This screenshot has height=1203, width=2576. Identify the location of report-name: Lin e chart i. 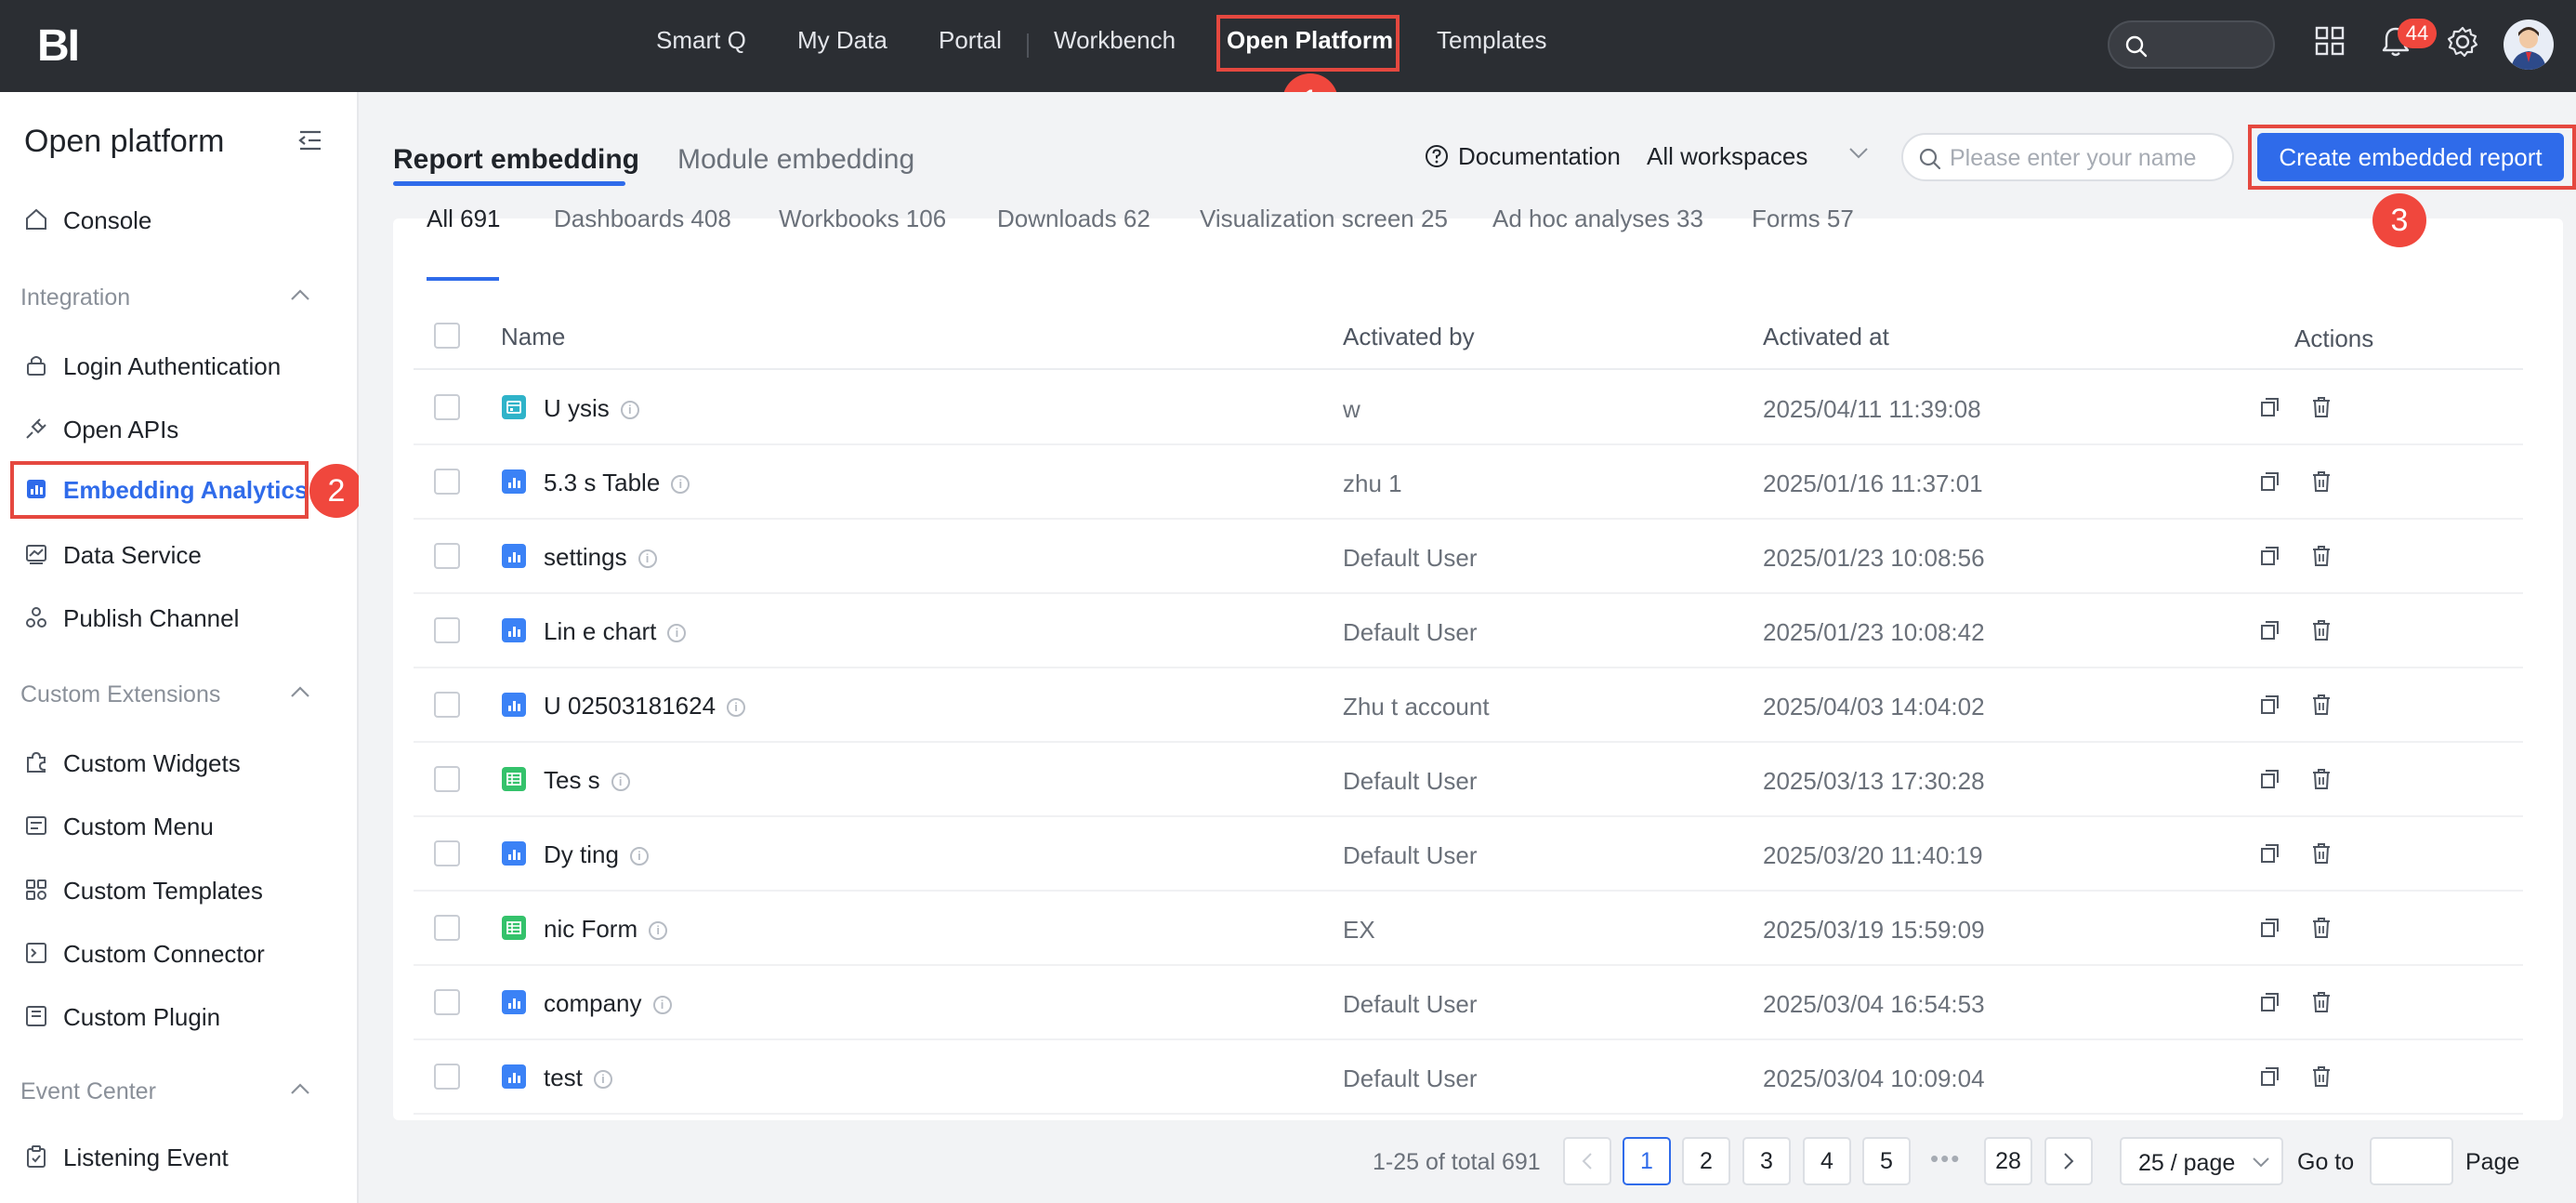
(615, 631).